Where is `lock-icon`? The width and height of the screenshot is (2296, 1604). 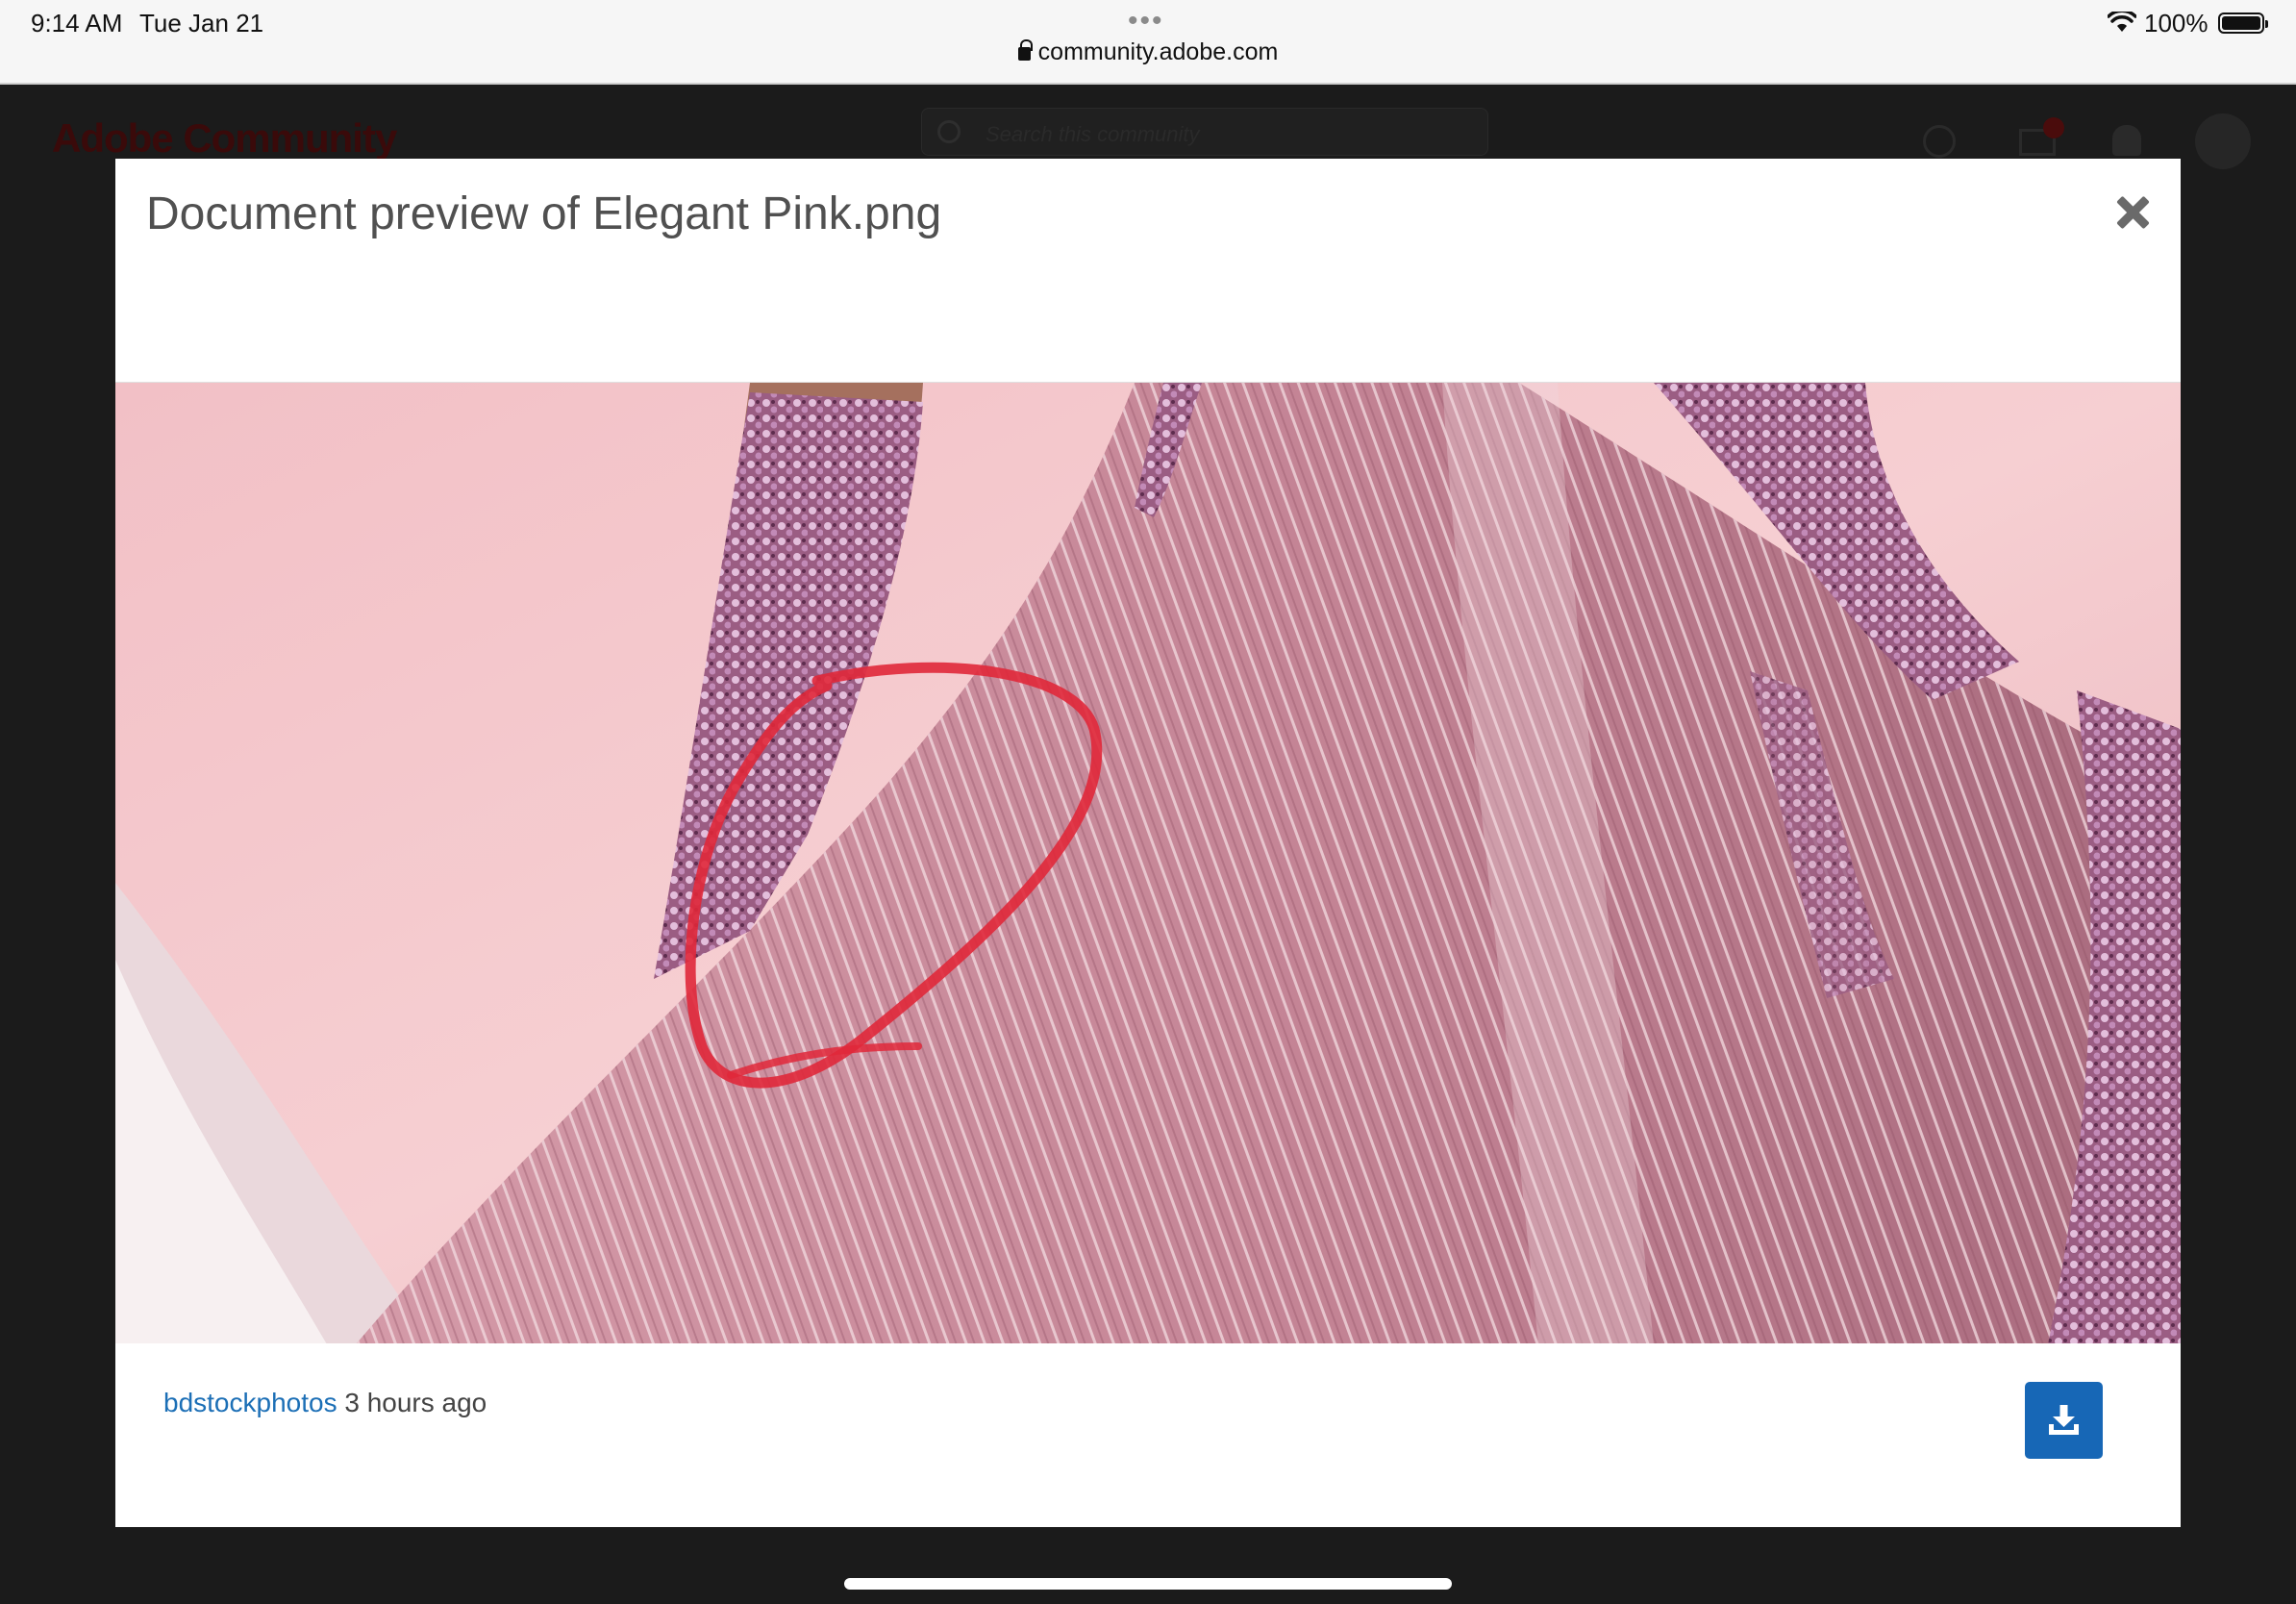
lock-icon is located at coordinates (1025, 50).